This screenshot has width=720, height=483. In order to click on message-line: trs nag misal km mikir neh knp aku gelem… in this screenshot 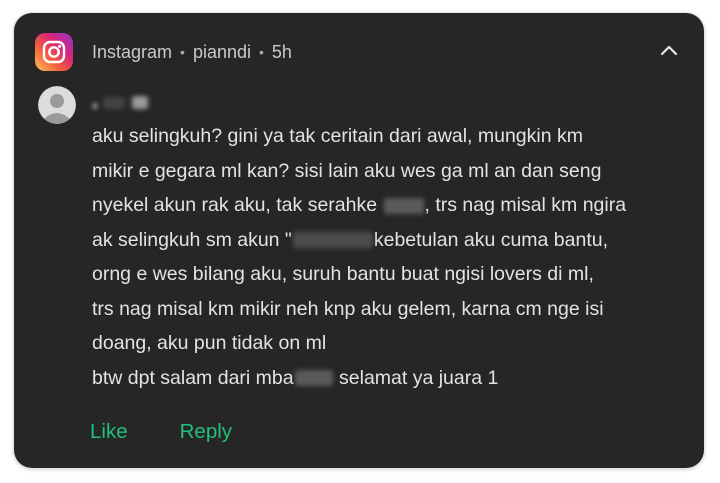, I will do `click(348, 308)`.